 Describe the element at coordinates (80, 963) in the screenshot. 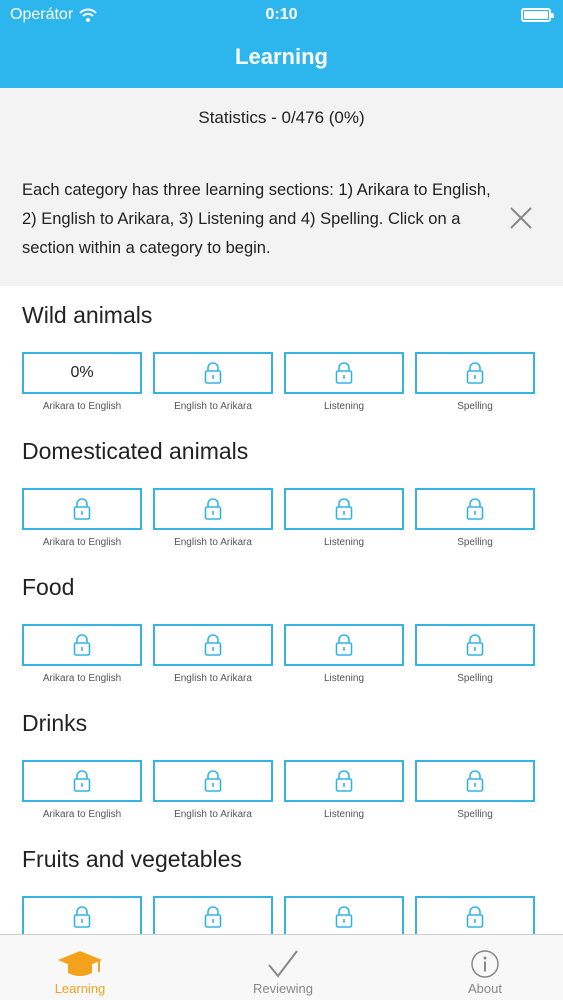

I see `graduation-cap-icon` at that location.